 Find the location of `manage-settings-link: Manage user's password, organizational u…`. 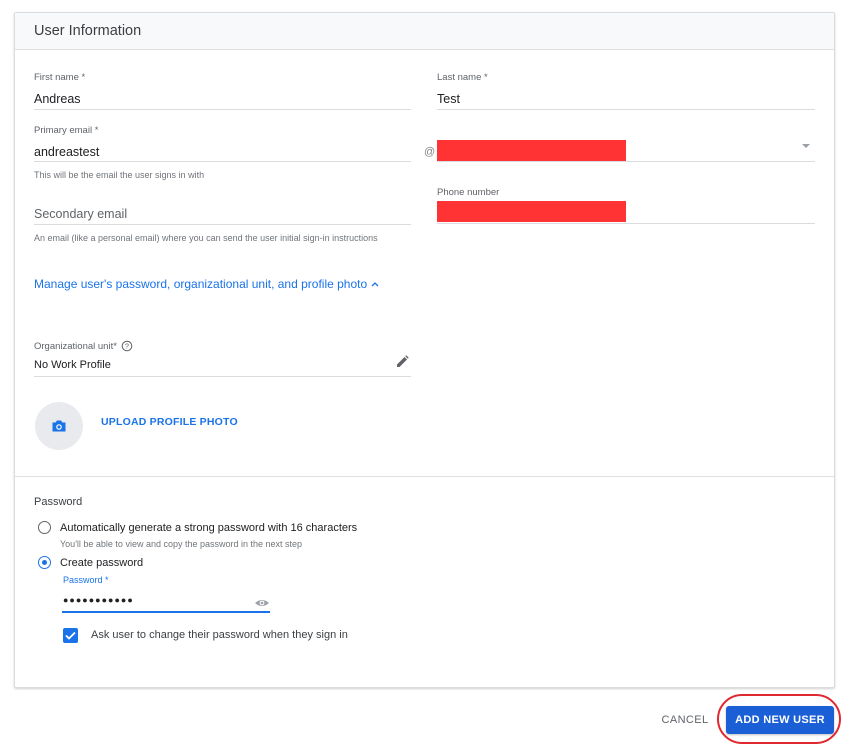

manage-settings-link: Manage user's password, organizational u… is located at coordinates (207, 284).